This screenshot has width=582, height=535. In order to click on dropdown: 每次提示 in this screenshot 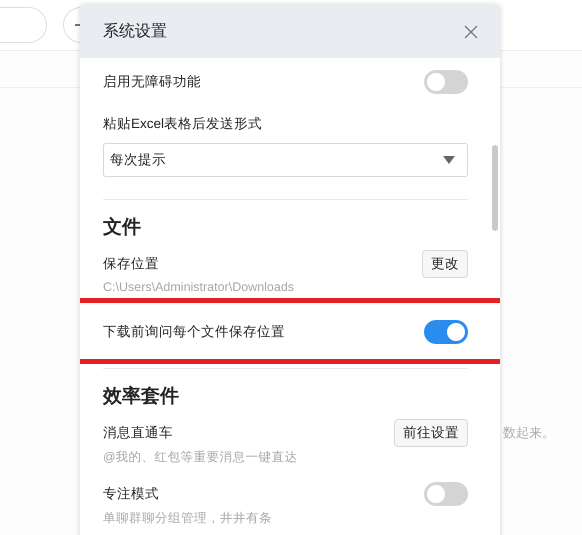, I will do `click(285, 160)`.